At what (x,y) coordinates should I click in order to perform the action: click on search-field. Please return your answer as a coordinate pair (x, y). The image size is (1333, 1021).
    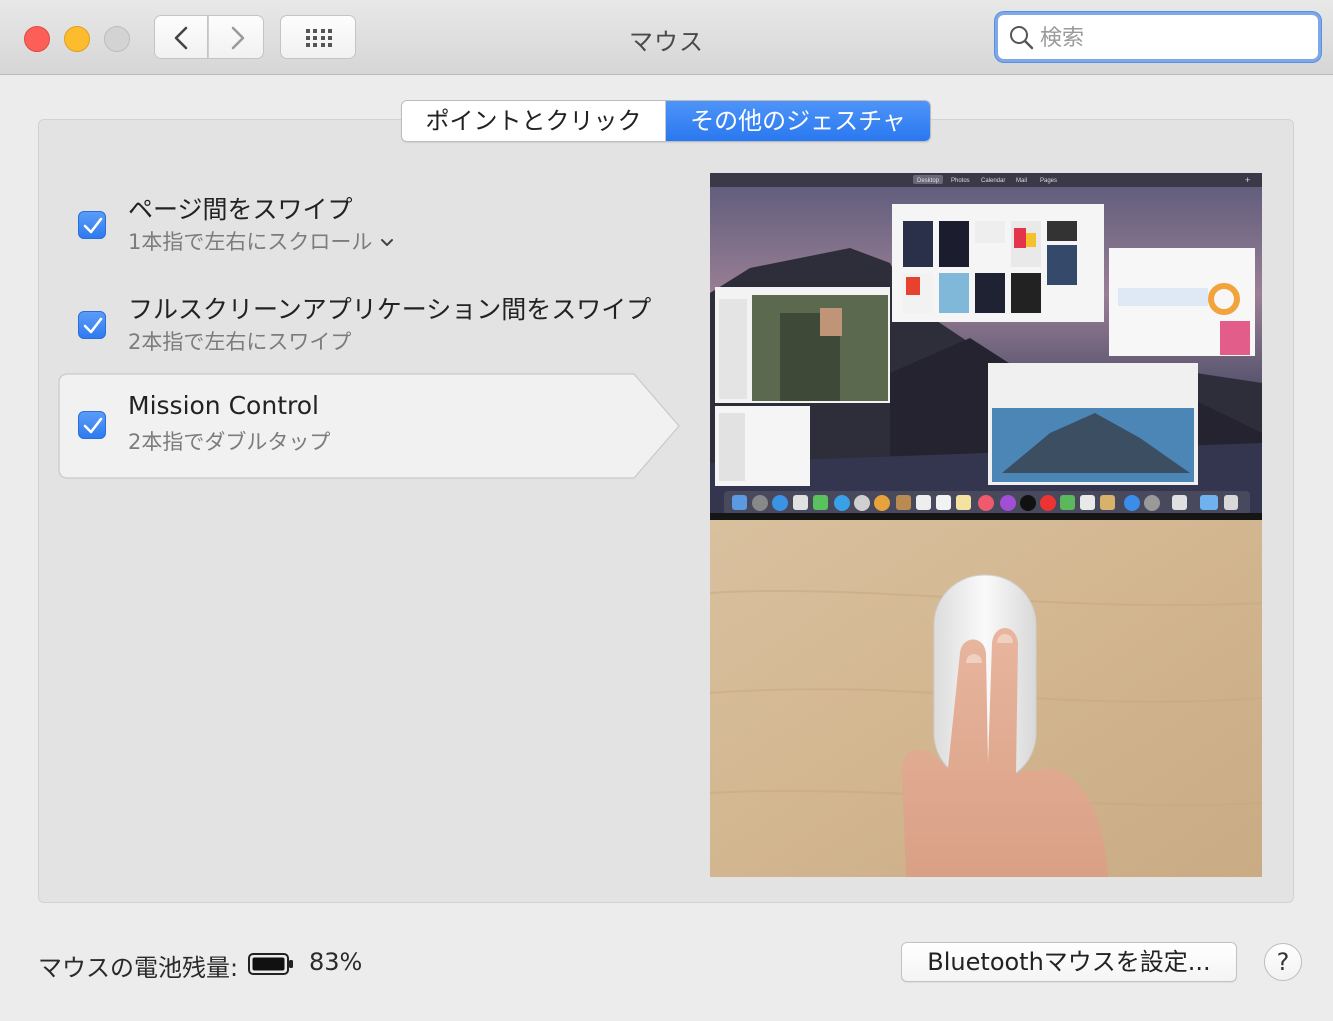
    Looking at the image, I should click on (1158, 37).